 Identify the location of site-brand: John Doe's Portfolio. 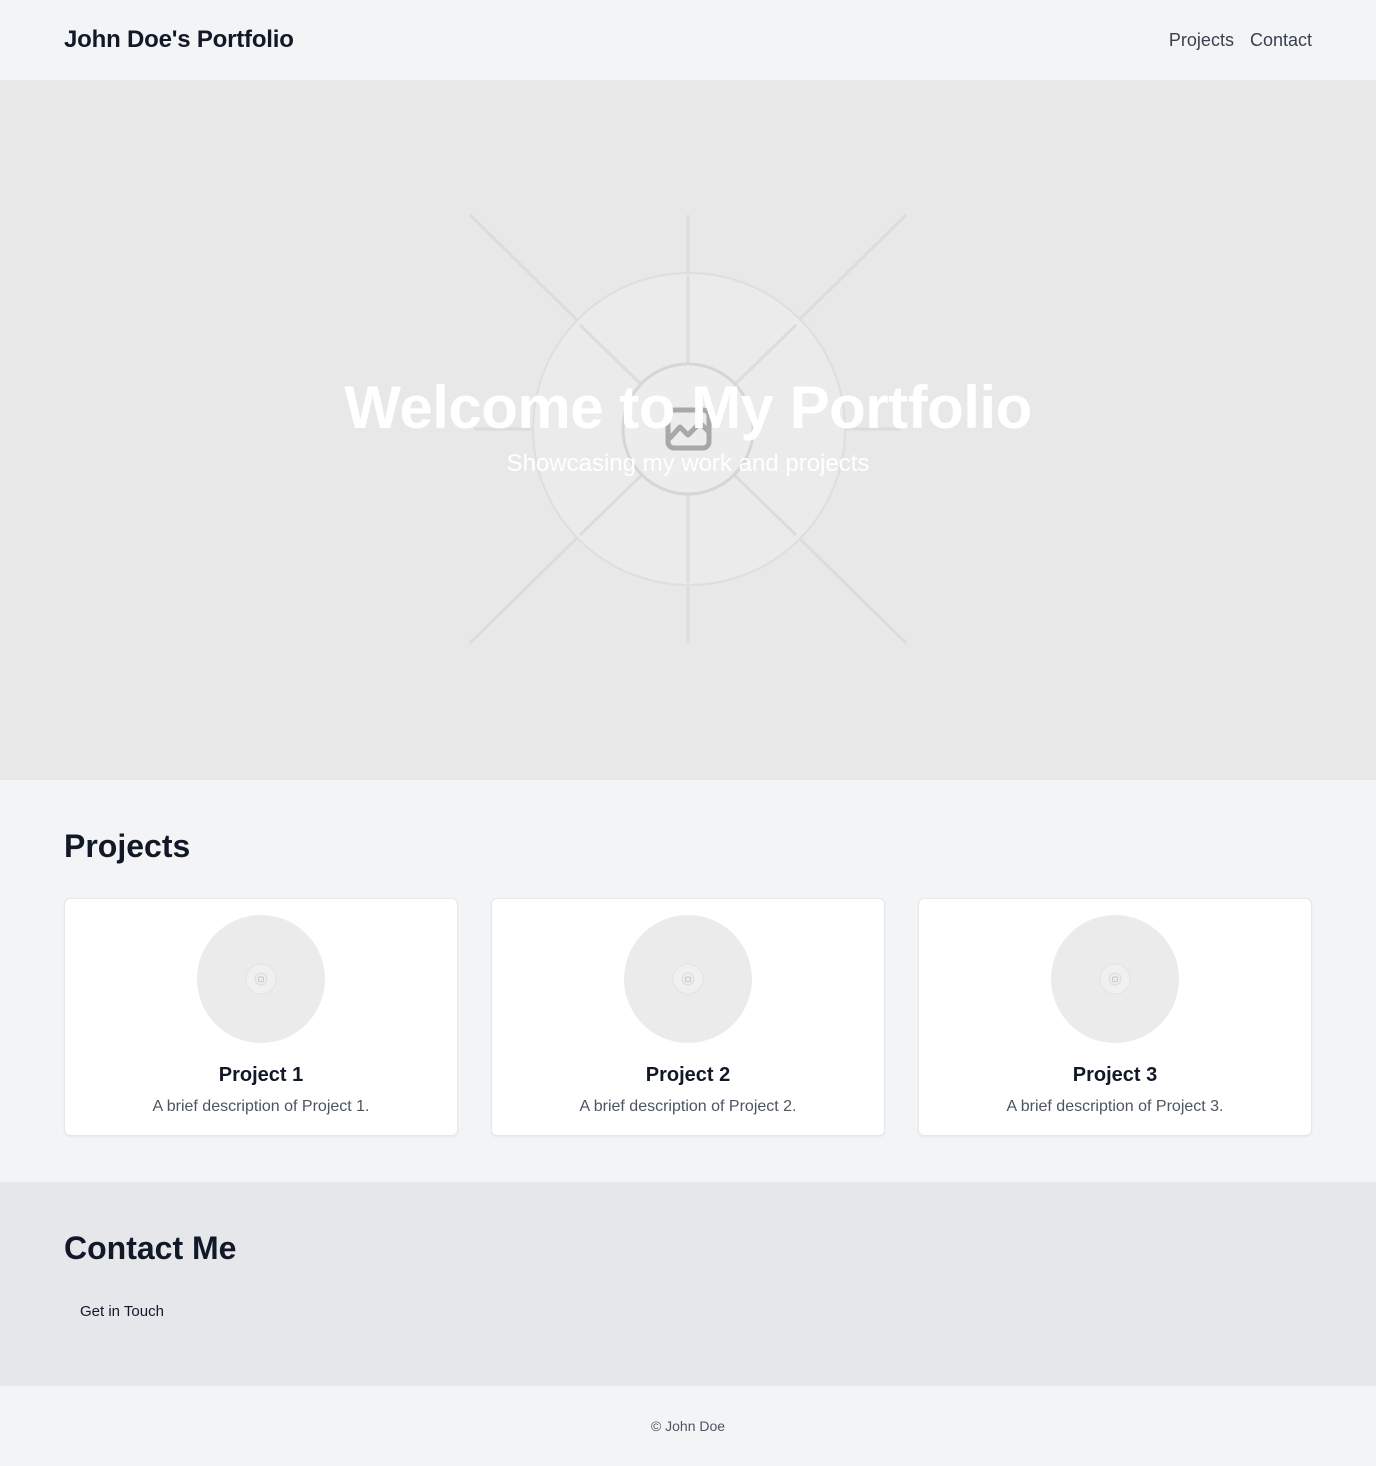
(179, 40).